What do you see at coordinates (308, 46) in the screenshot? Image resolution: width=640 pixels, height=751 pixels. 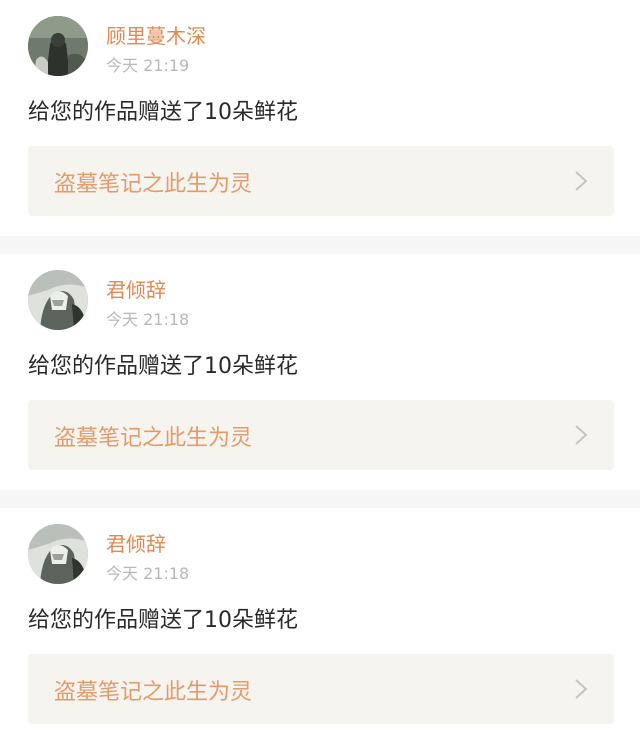 I see `notification-header: 顾里蔓木深 今天 21:19` at bounding box center [308, 46].